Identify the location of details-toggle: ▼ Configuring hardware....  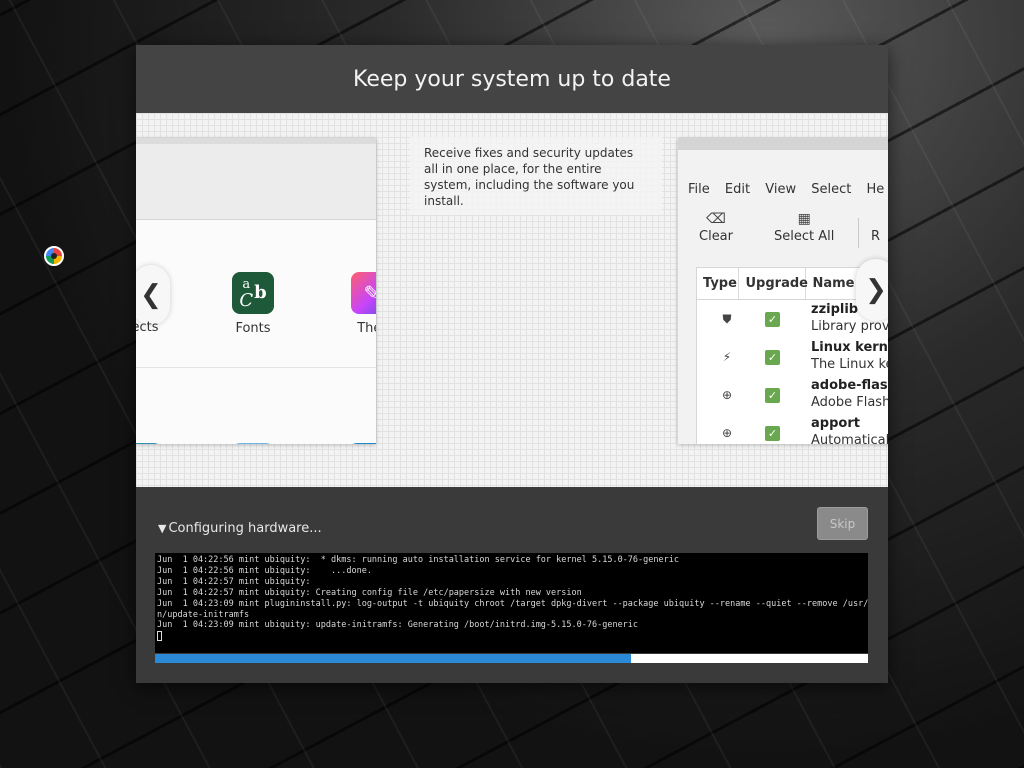
(240, 528).